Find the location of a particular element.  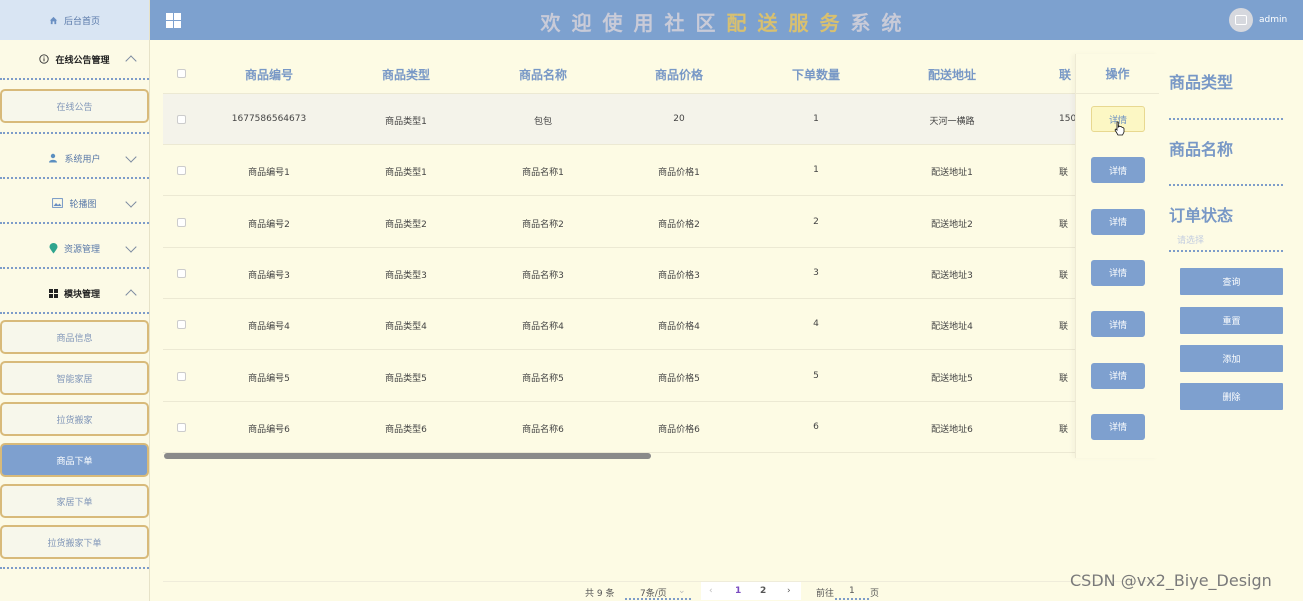

table-cell: 商品编号4 is located at coordinates (269, 327).